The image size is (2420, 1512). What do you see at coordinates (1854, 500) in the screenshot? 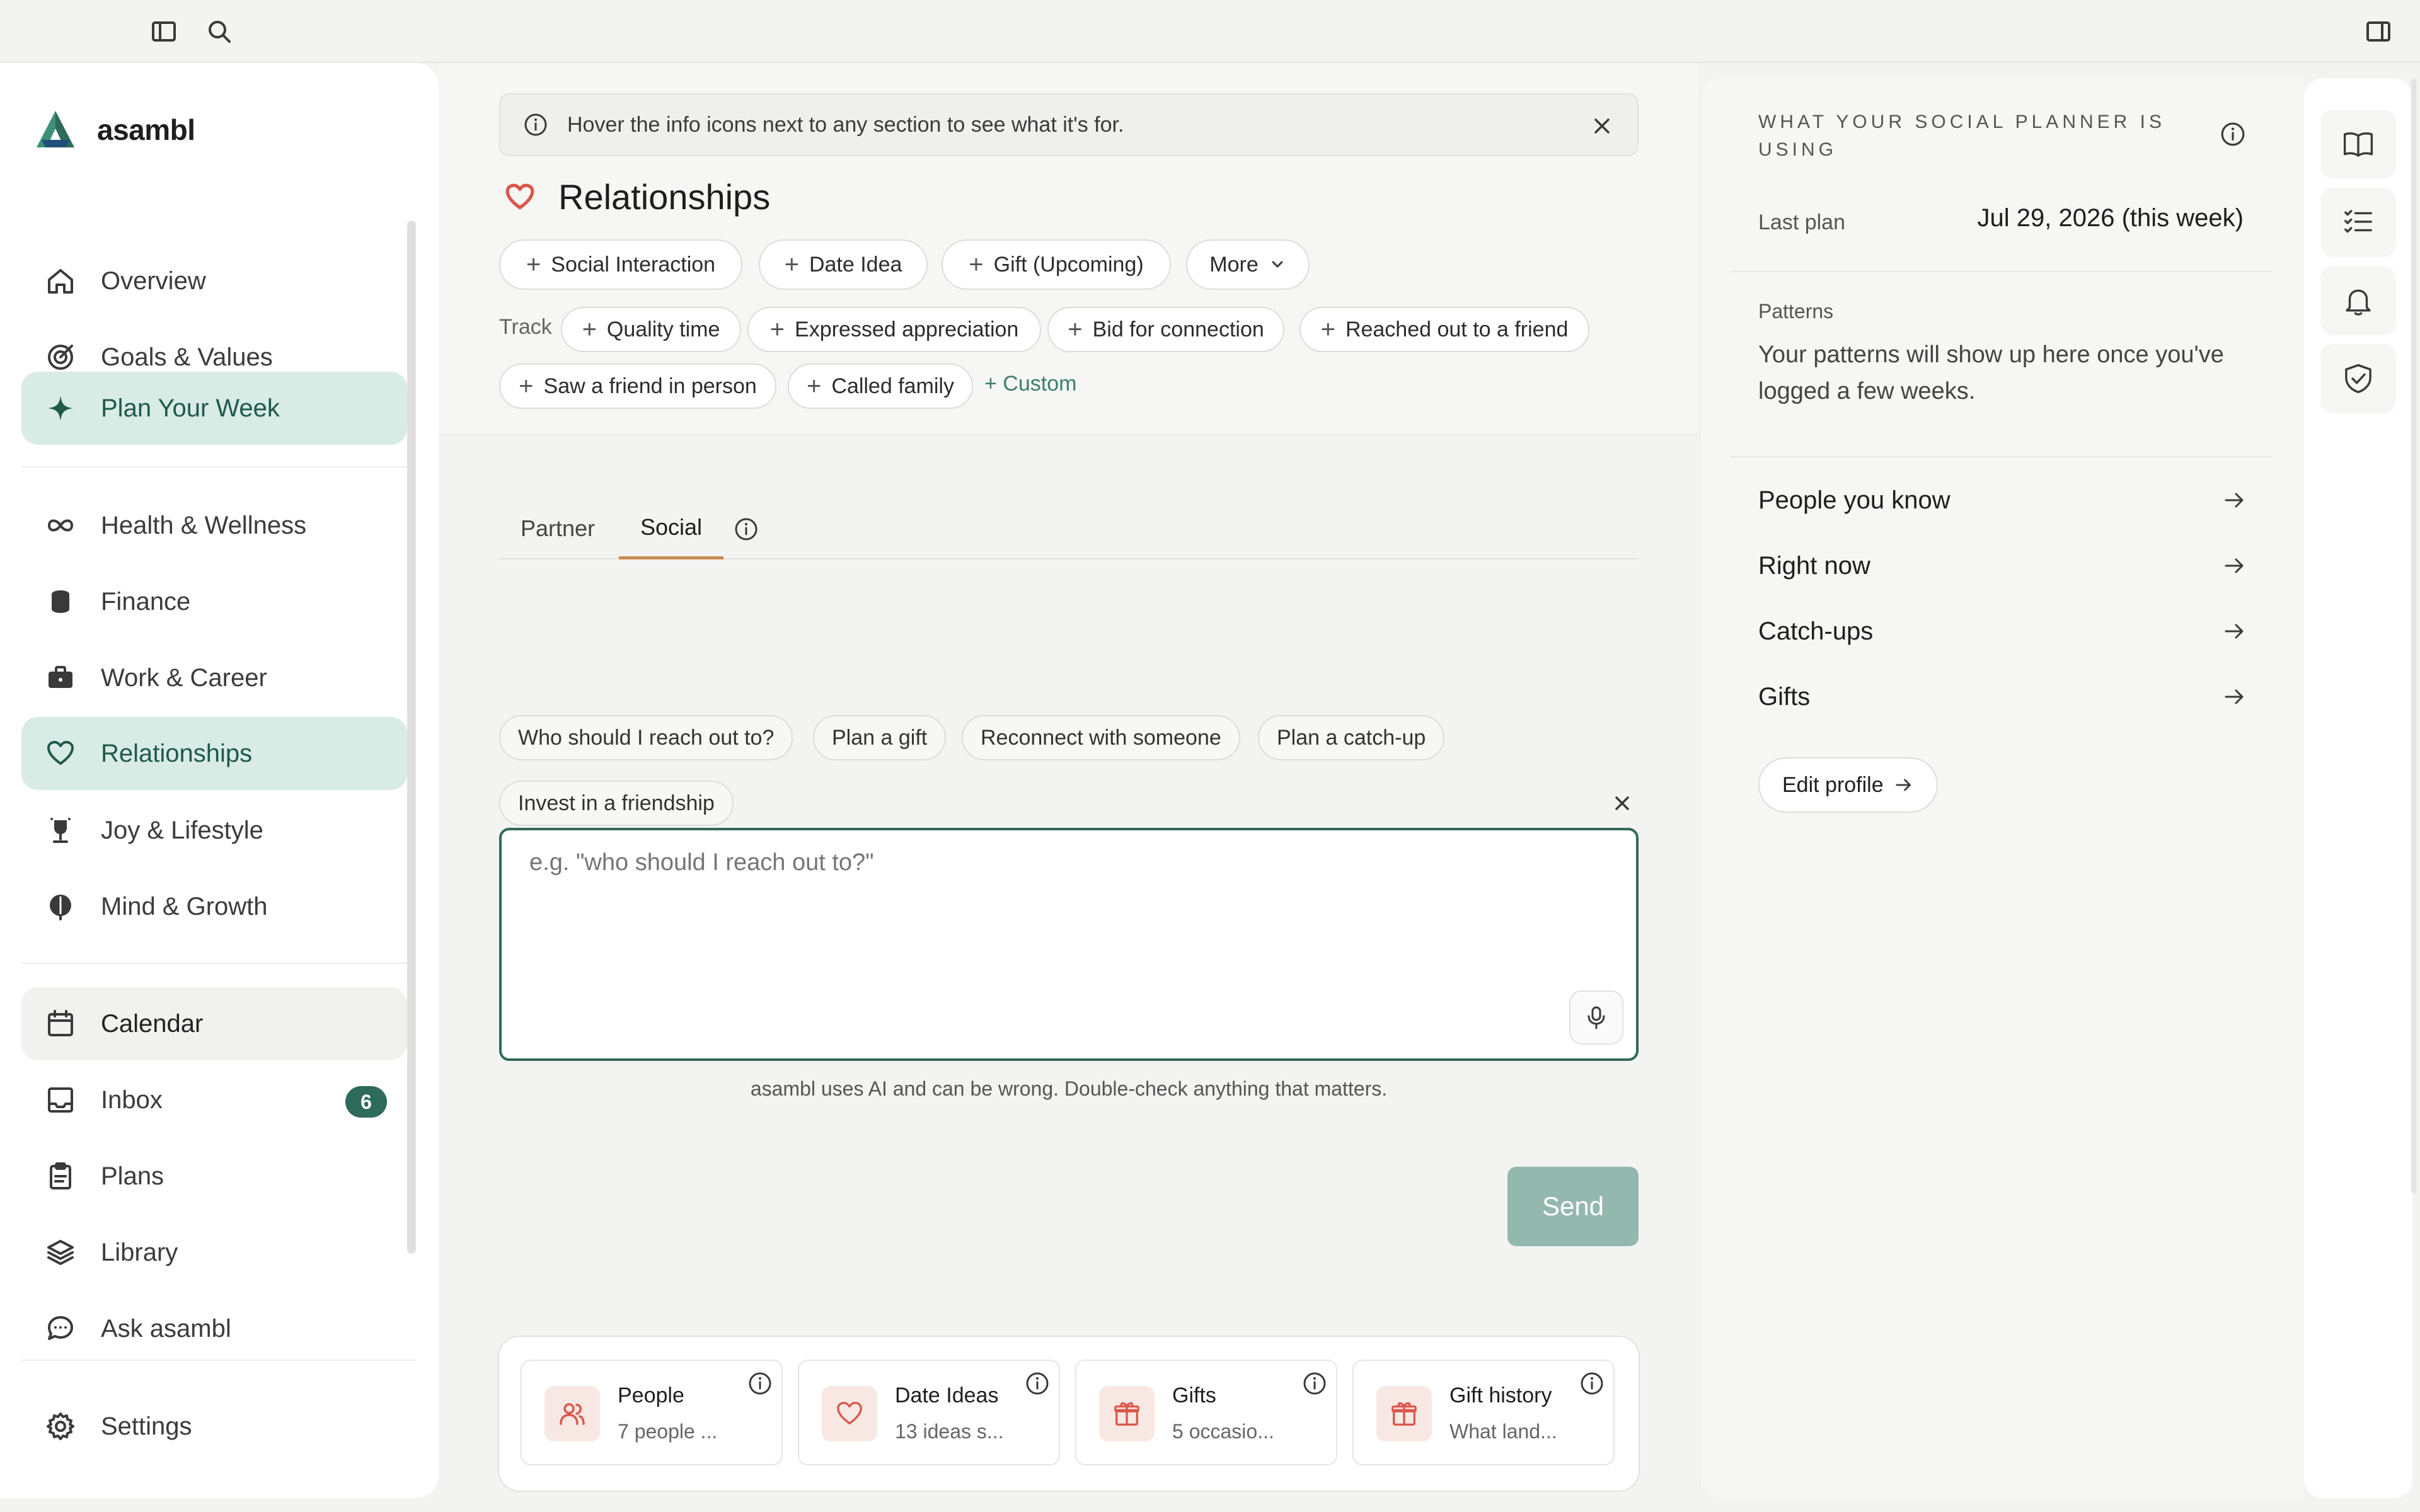
I see `link-label: People you know` at bounding box center [1854, 500].